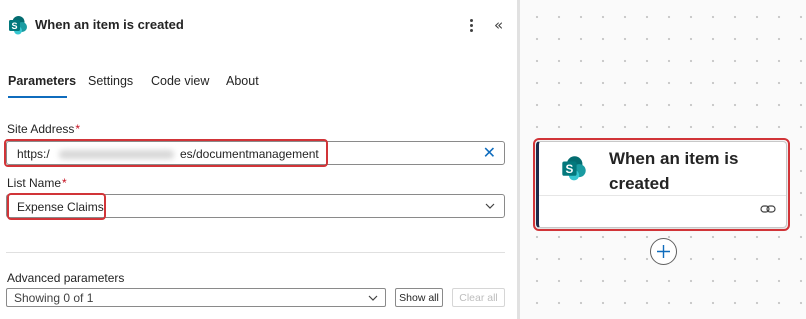  Describe the element at coordinates (60, 207) in the screenshot. I see `list-name-value: Expense Claims` at that location.